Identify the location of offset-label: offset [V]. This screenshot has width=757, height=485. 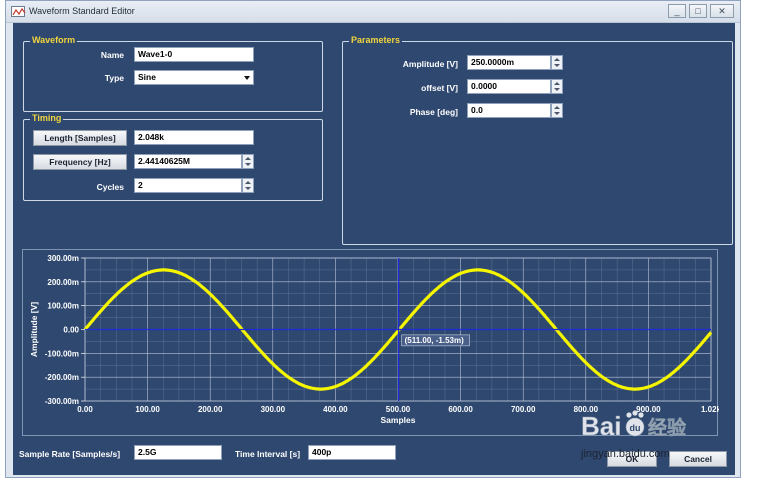
(439, 88).